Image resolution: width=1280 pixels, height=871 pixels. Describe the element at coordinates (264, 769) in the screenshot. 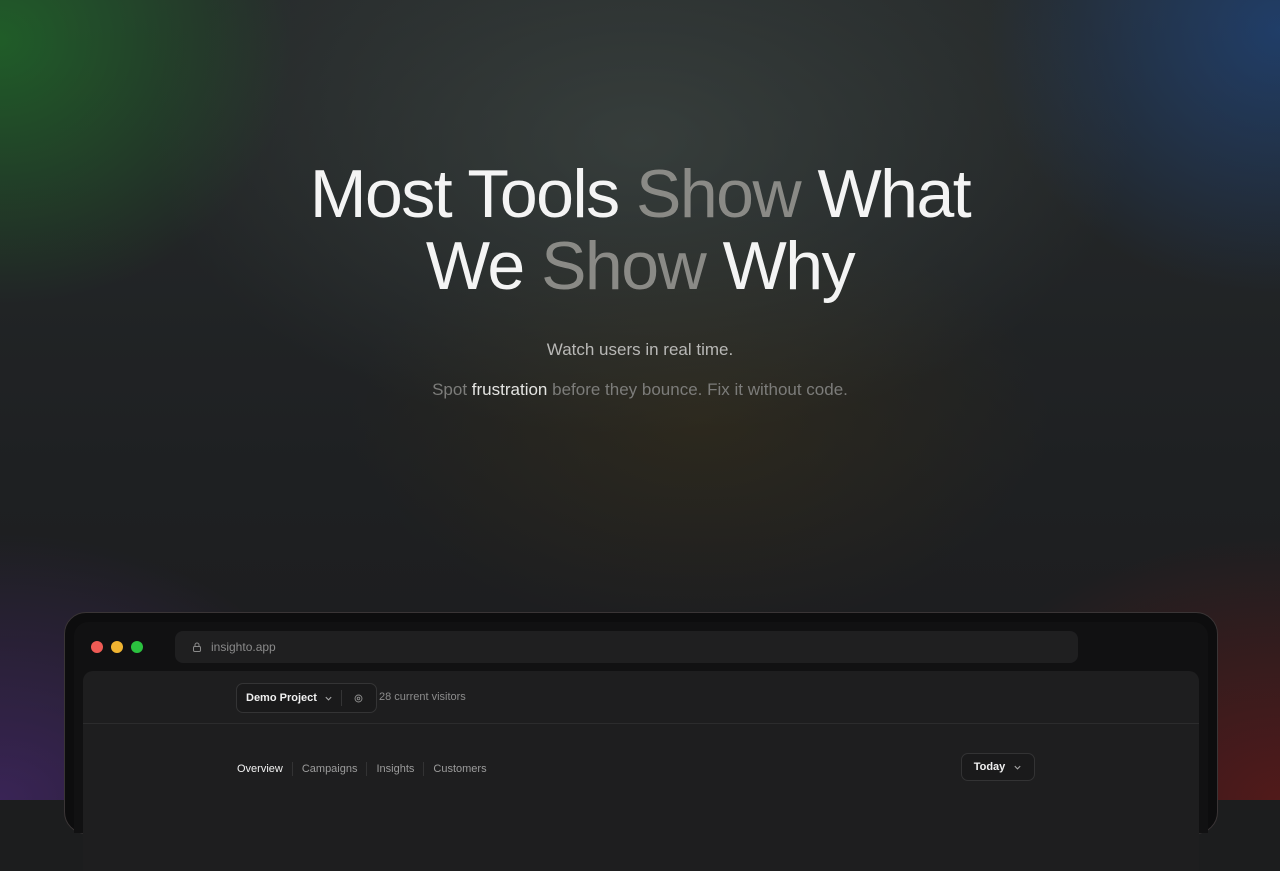

I see `tab-overview: Overview` at that location.